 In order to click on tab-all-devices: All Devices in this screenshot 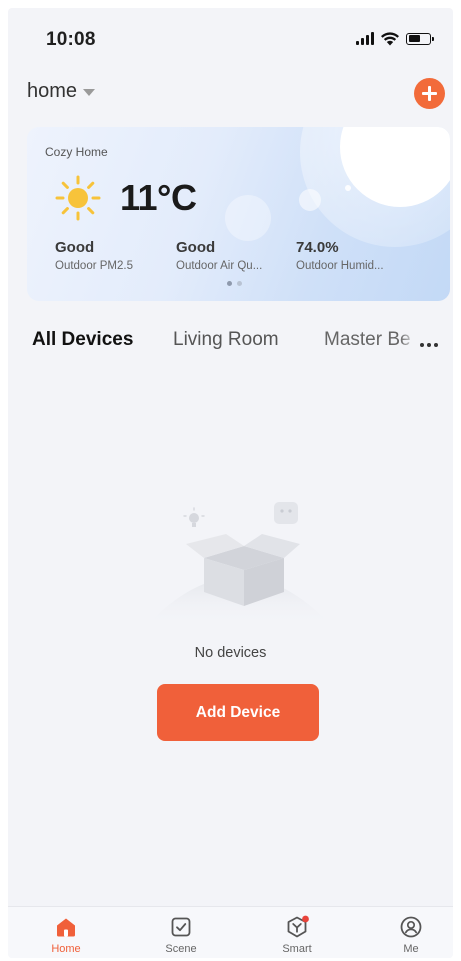, I will do `click(82, 340)`.